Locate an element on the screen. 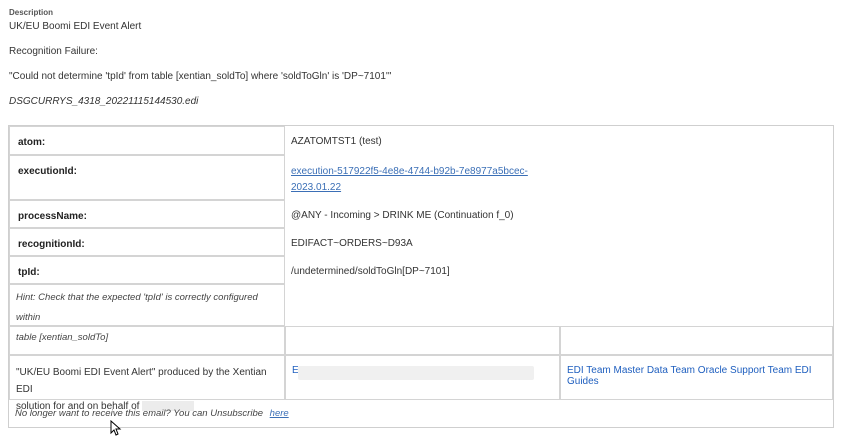  recognition-id-value: EDIFACT~ORDERS~D93A is located at coordinates (352, 243).